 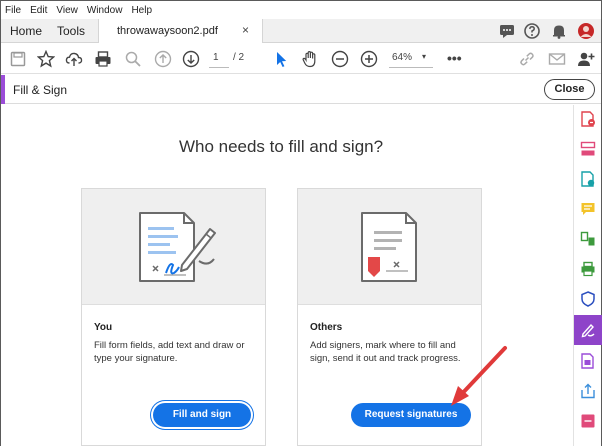 I want to click on toolbar: 1 / 2 64% ▾ •••, so click(x=301, y=59).